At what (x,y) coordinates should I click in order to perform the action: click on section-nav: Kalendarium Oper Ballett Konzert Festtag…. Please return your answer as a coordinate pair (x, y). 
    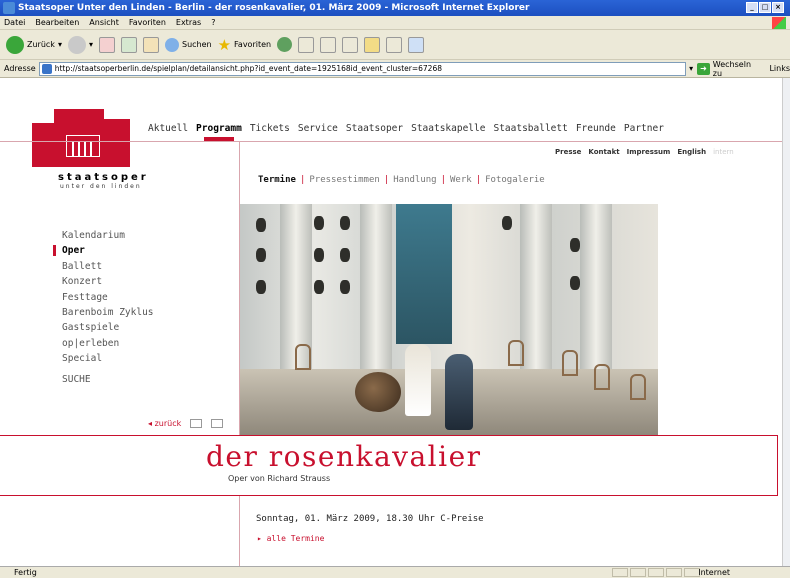
    Looking at the image, I should click on (103, 297).